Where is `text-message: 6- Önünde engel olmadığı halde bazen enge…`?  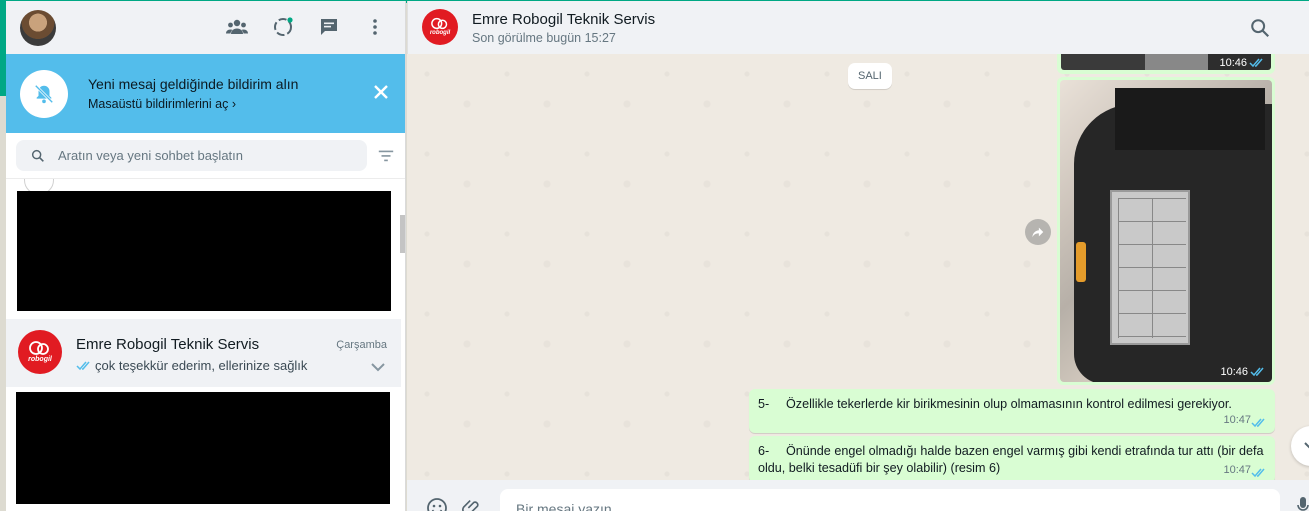
text-message: 6- Önünde engel olmadığı halde bazen enge… is located at coordinates (1012, 458).